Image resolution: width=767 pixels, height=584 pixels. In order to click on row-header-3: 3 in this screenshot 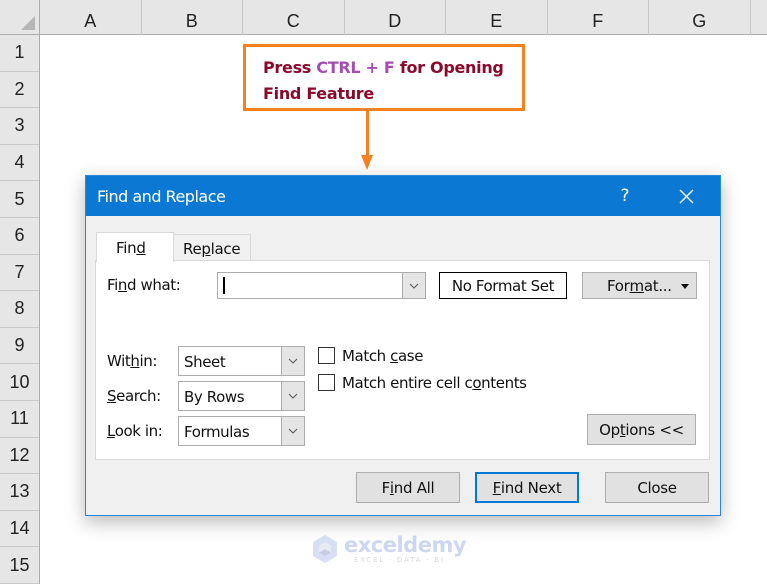, I will do `click(19, 126)`.